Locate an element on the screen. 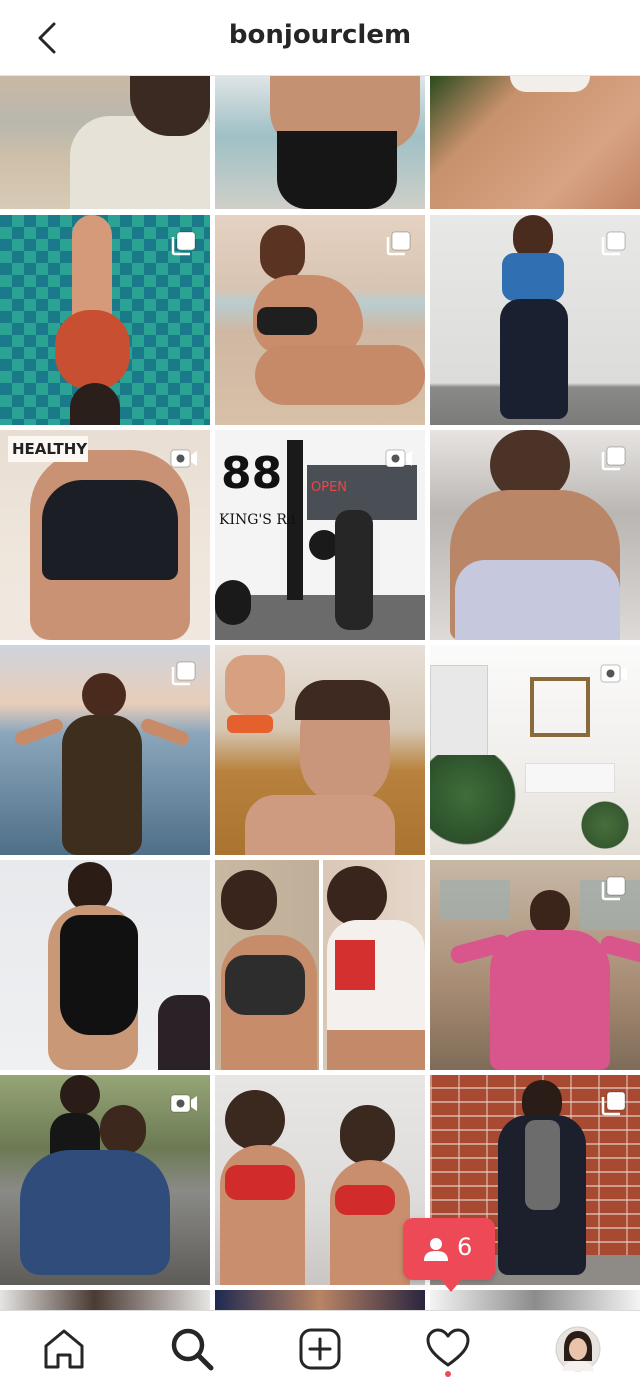 The width and height of the screenshot is (640, 1386). add-icon is located at coordinates (320, 1349).